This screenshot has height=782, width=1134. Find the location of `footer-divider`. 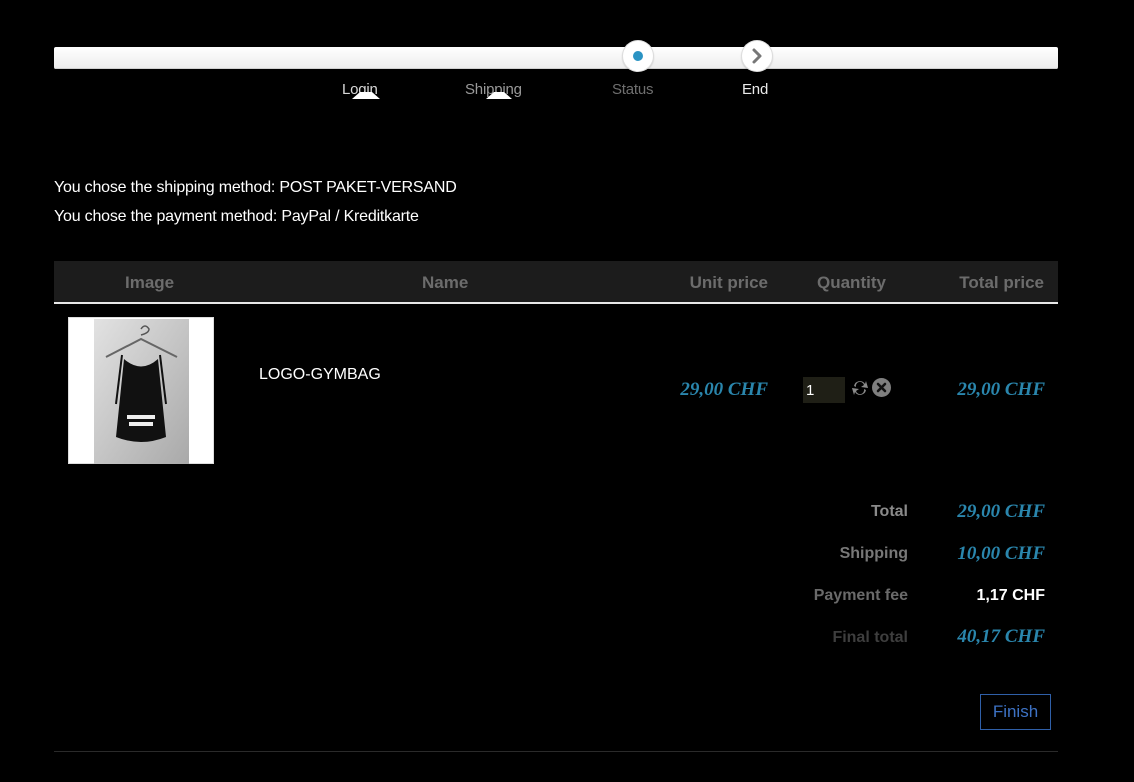

footer-divider is located at coordinates (556, 751).